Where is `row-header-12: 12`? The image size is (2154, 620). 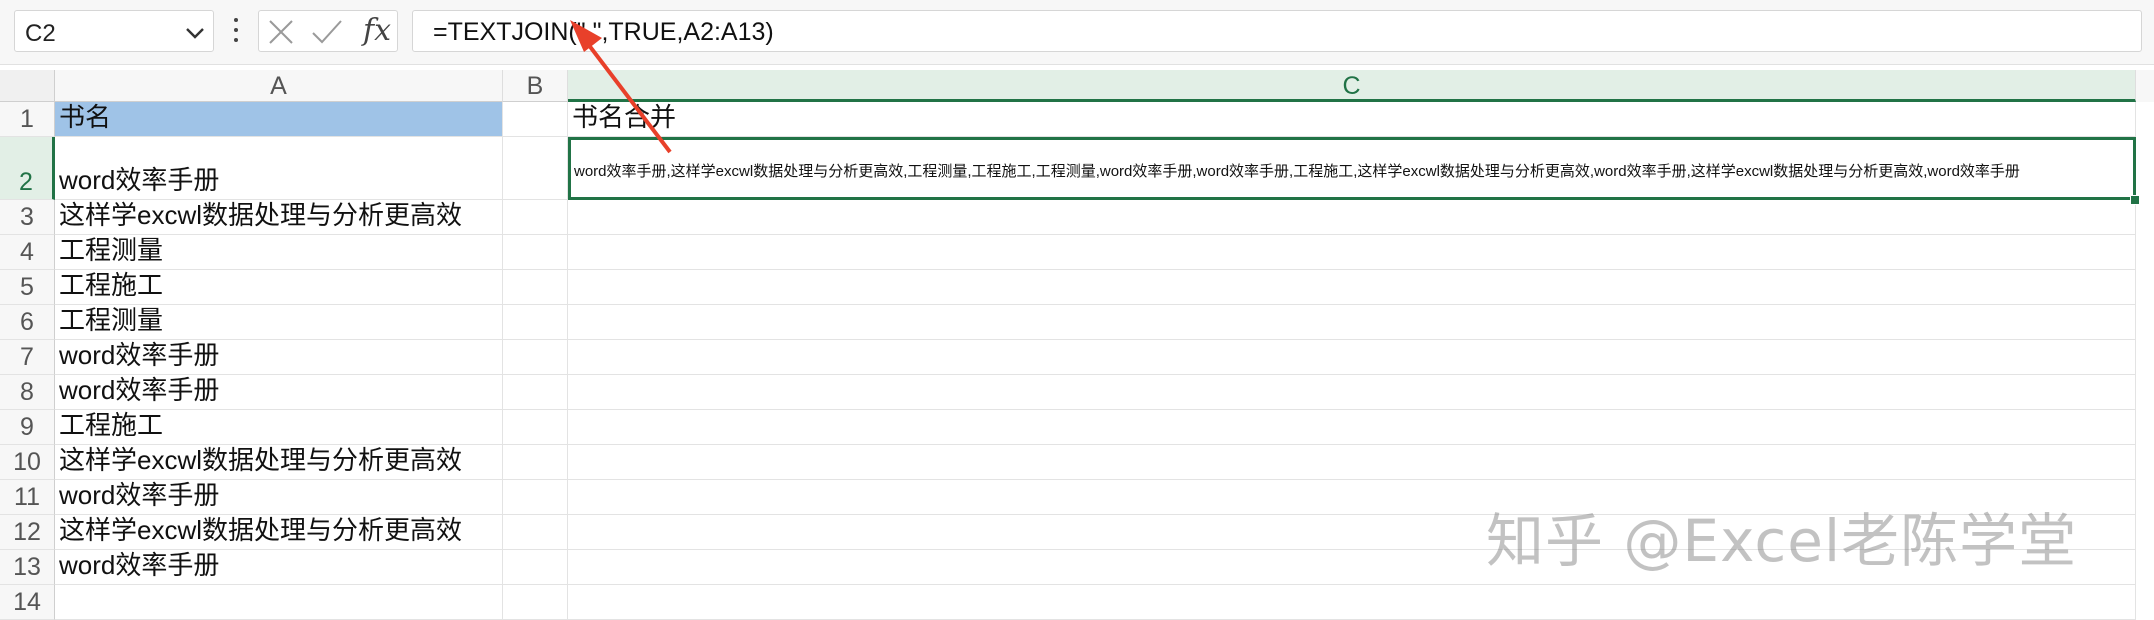
row-header-12: 12 is located at coordinates (27, 532).